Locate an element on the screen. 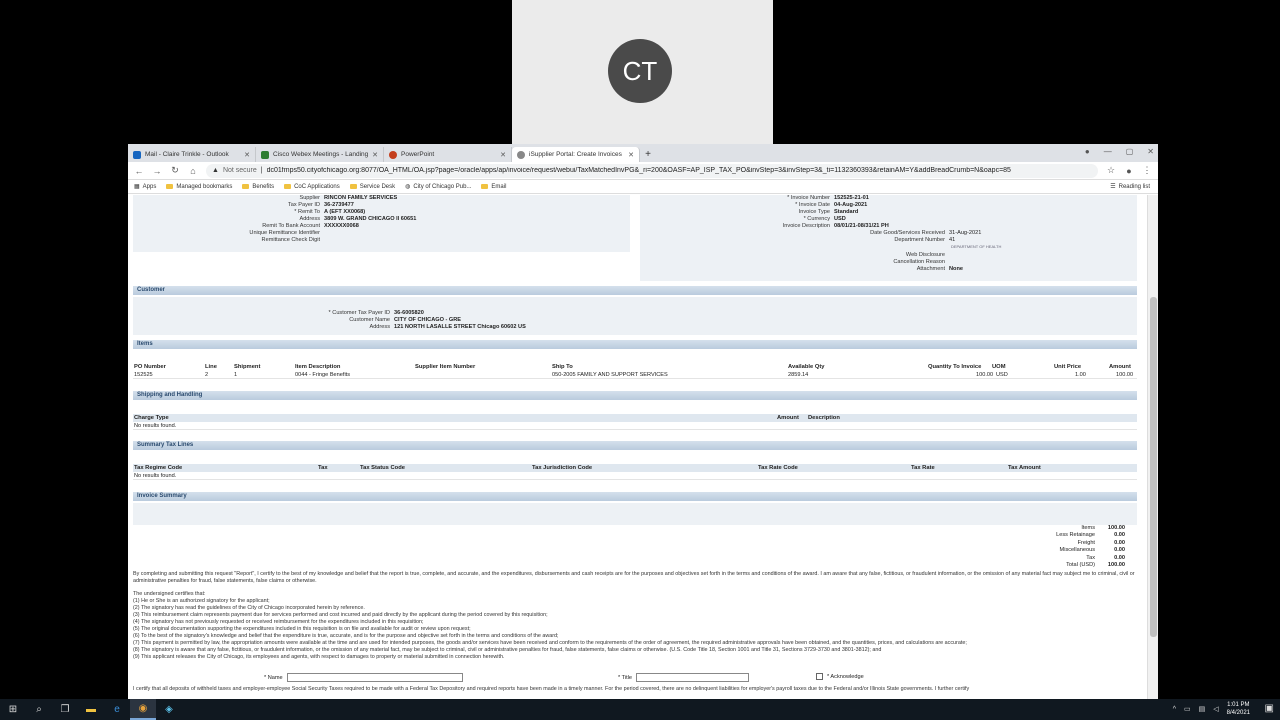  minimize-icon: — is located at coordinates (1108, 151).